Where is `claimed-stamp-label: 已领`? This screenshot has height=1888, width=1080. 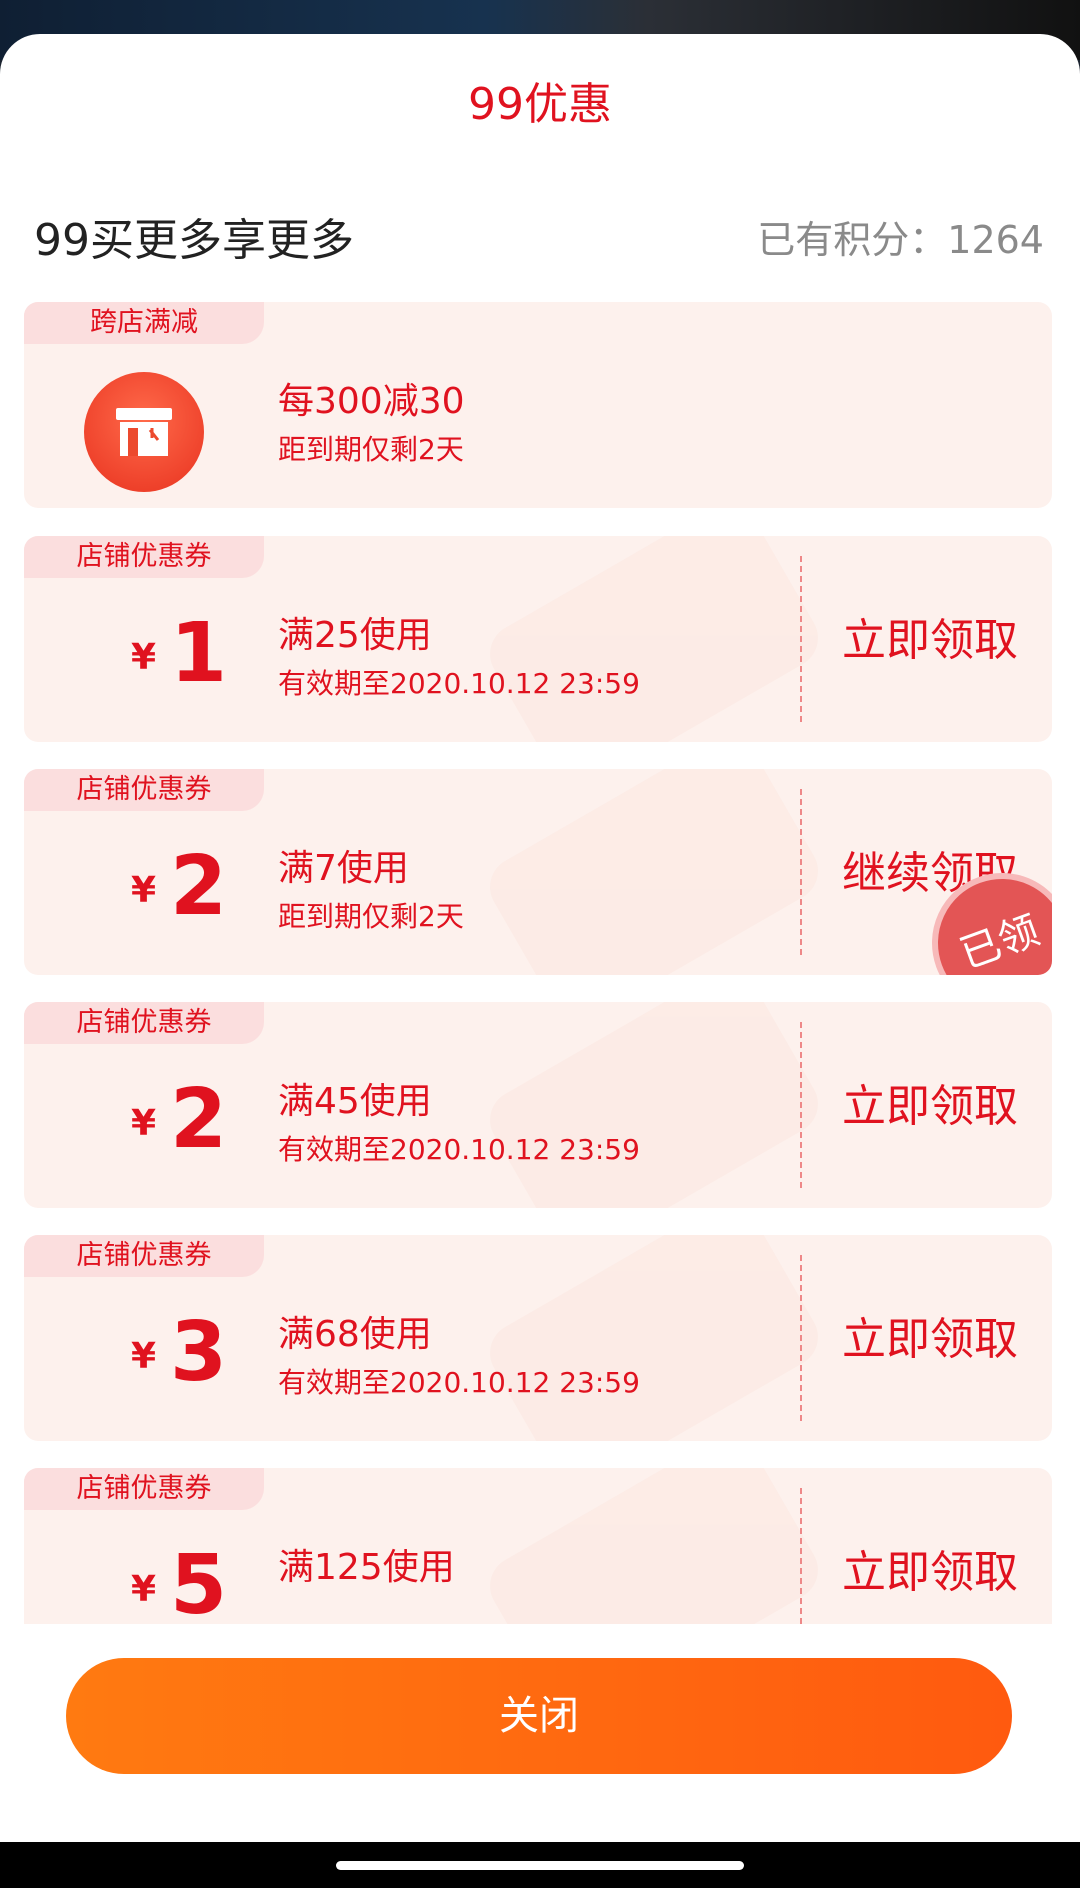
claimed-stamp-label: 已领 is located at coordinates (1000, 941).